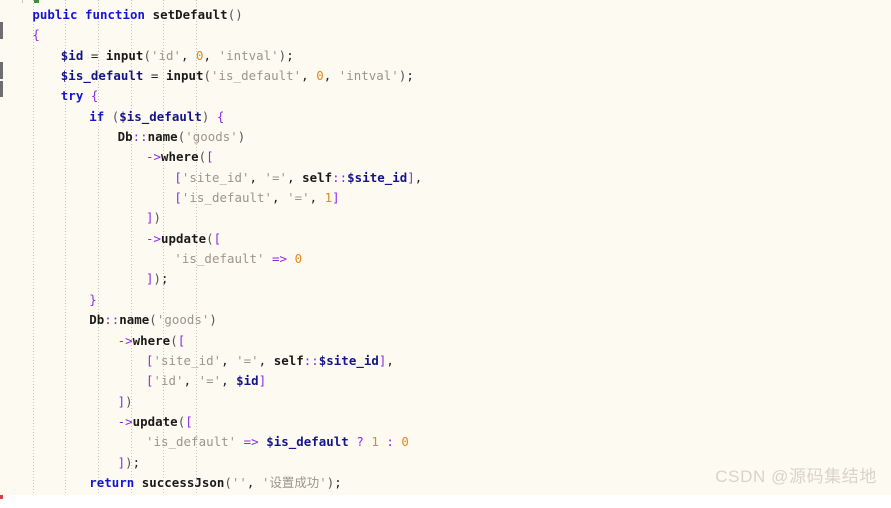 Image resolution: width=891 pixels, height=508 pixels. Describe the element at coordinates (97, 116) in the screenshot. I see `code-token: if` at that location.